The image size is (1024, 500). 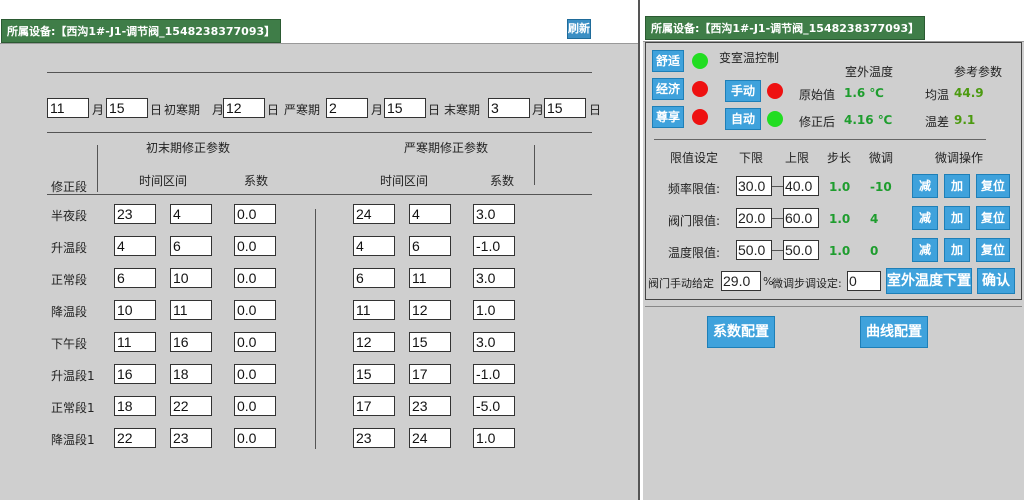 I want to click on lower-limit-input: 20.0, so click(x=754, y=218).